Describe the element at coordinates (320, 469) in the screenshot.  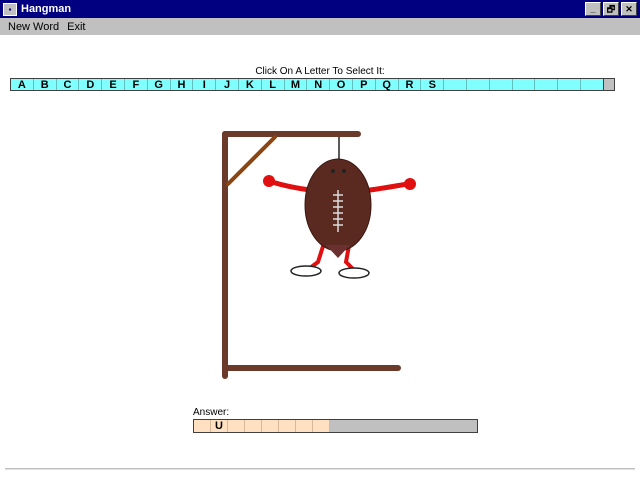
I see `status-divider` at that location.